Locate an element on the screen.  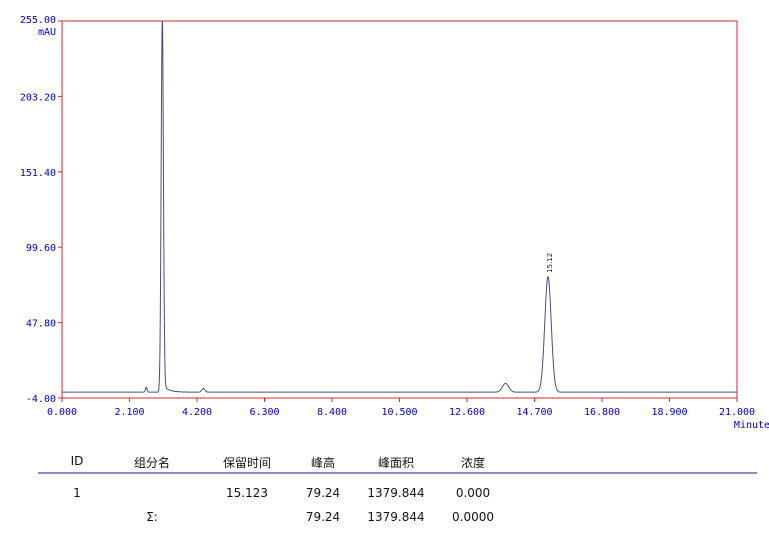
header-id: ID is located at coordinates (77, 461).